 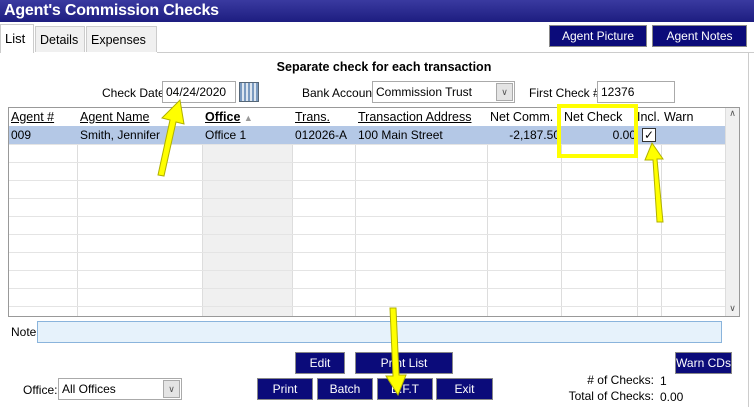 What do you see at coordinates (648, 117) in the screenshot?
I see `col-incl: Incl.` at bounding box center [648, 117].